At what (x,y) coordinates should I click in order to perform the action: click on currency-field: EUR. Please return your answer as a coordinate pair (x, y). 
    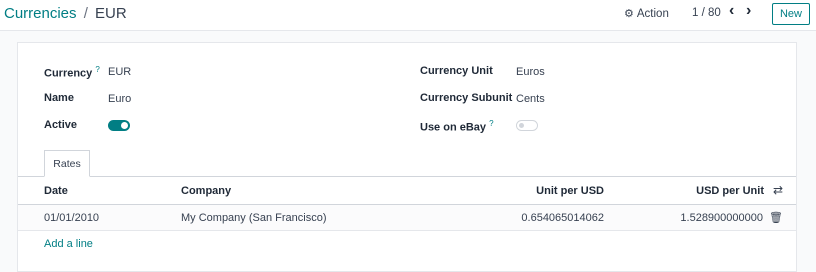
    Looking at the image, I should click on (119, 72).